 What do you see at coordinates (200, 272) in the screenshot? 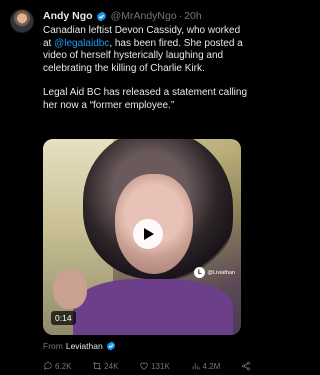
I see `watermark-logo-icon: L` at bounding box center [200, 272].